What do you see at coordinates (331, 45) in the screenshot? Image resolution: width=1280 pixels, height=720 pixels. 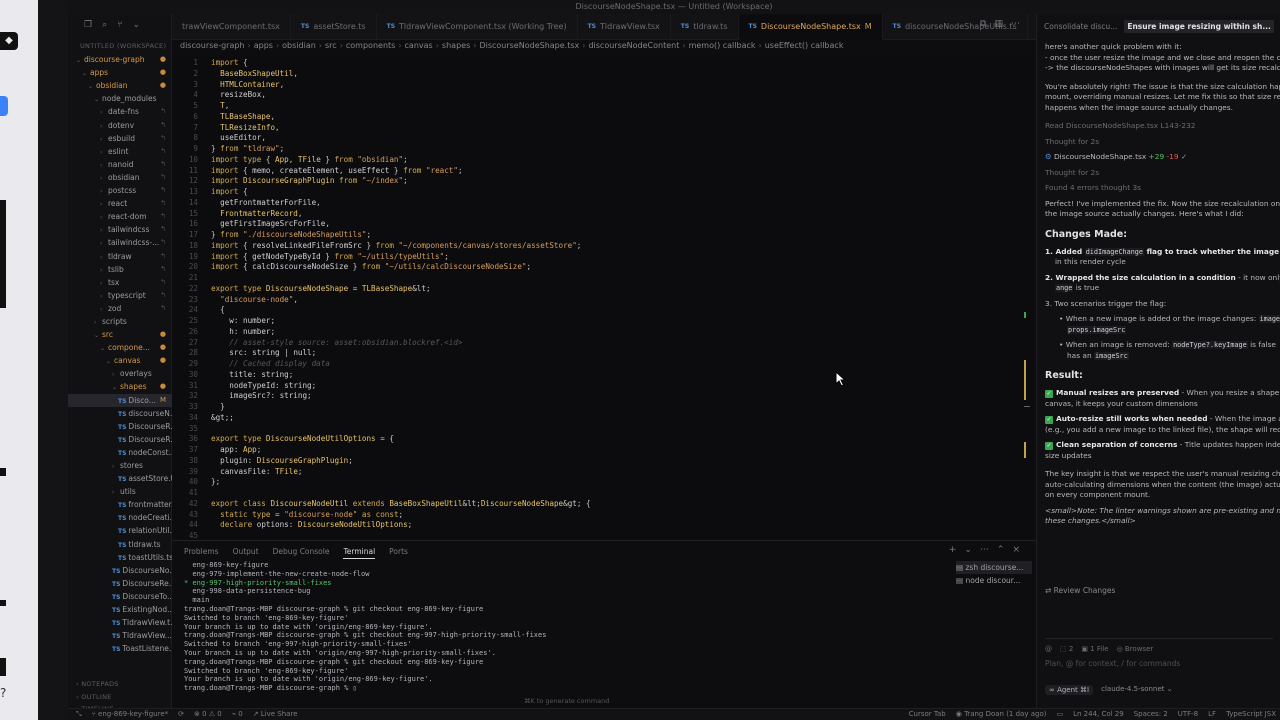 I see `breadcrumb-item: src` at bounding box center [331, 45].